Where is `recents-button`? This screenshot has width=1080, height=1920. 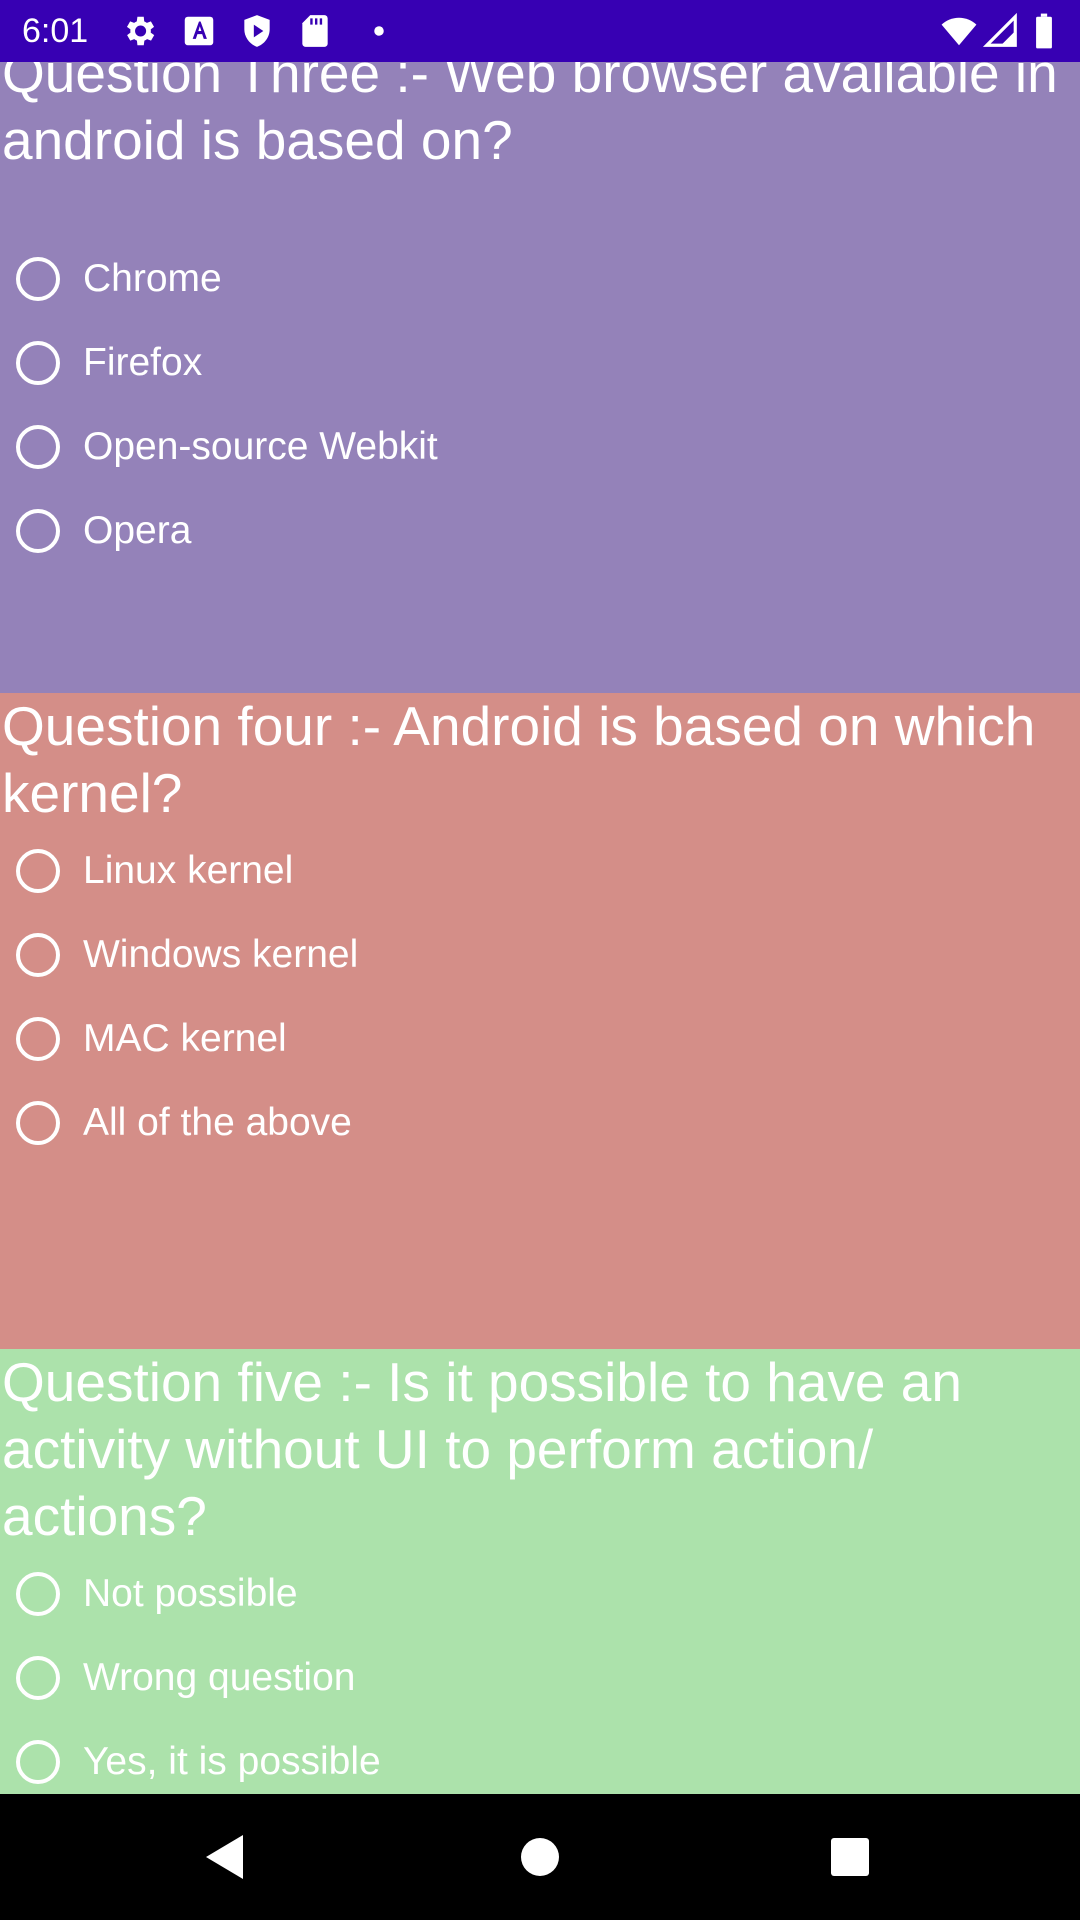 recents-button is located at coordinates (850, 1857).